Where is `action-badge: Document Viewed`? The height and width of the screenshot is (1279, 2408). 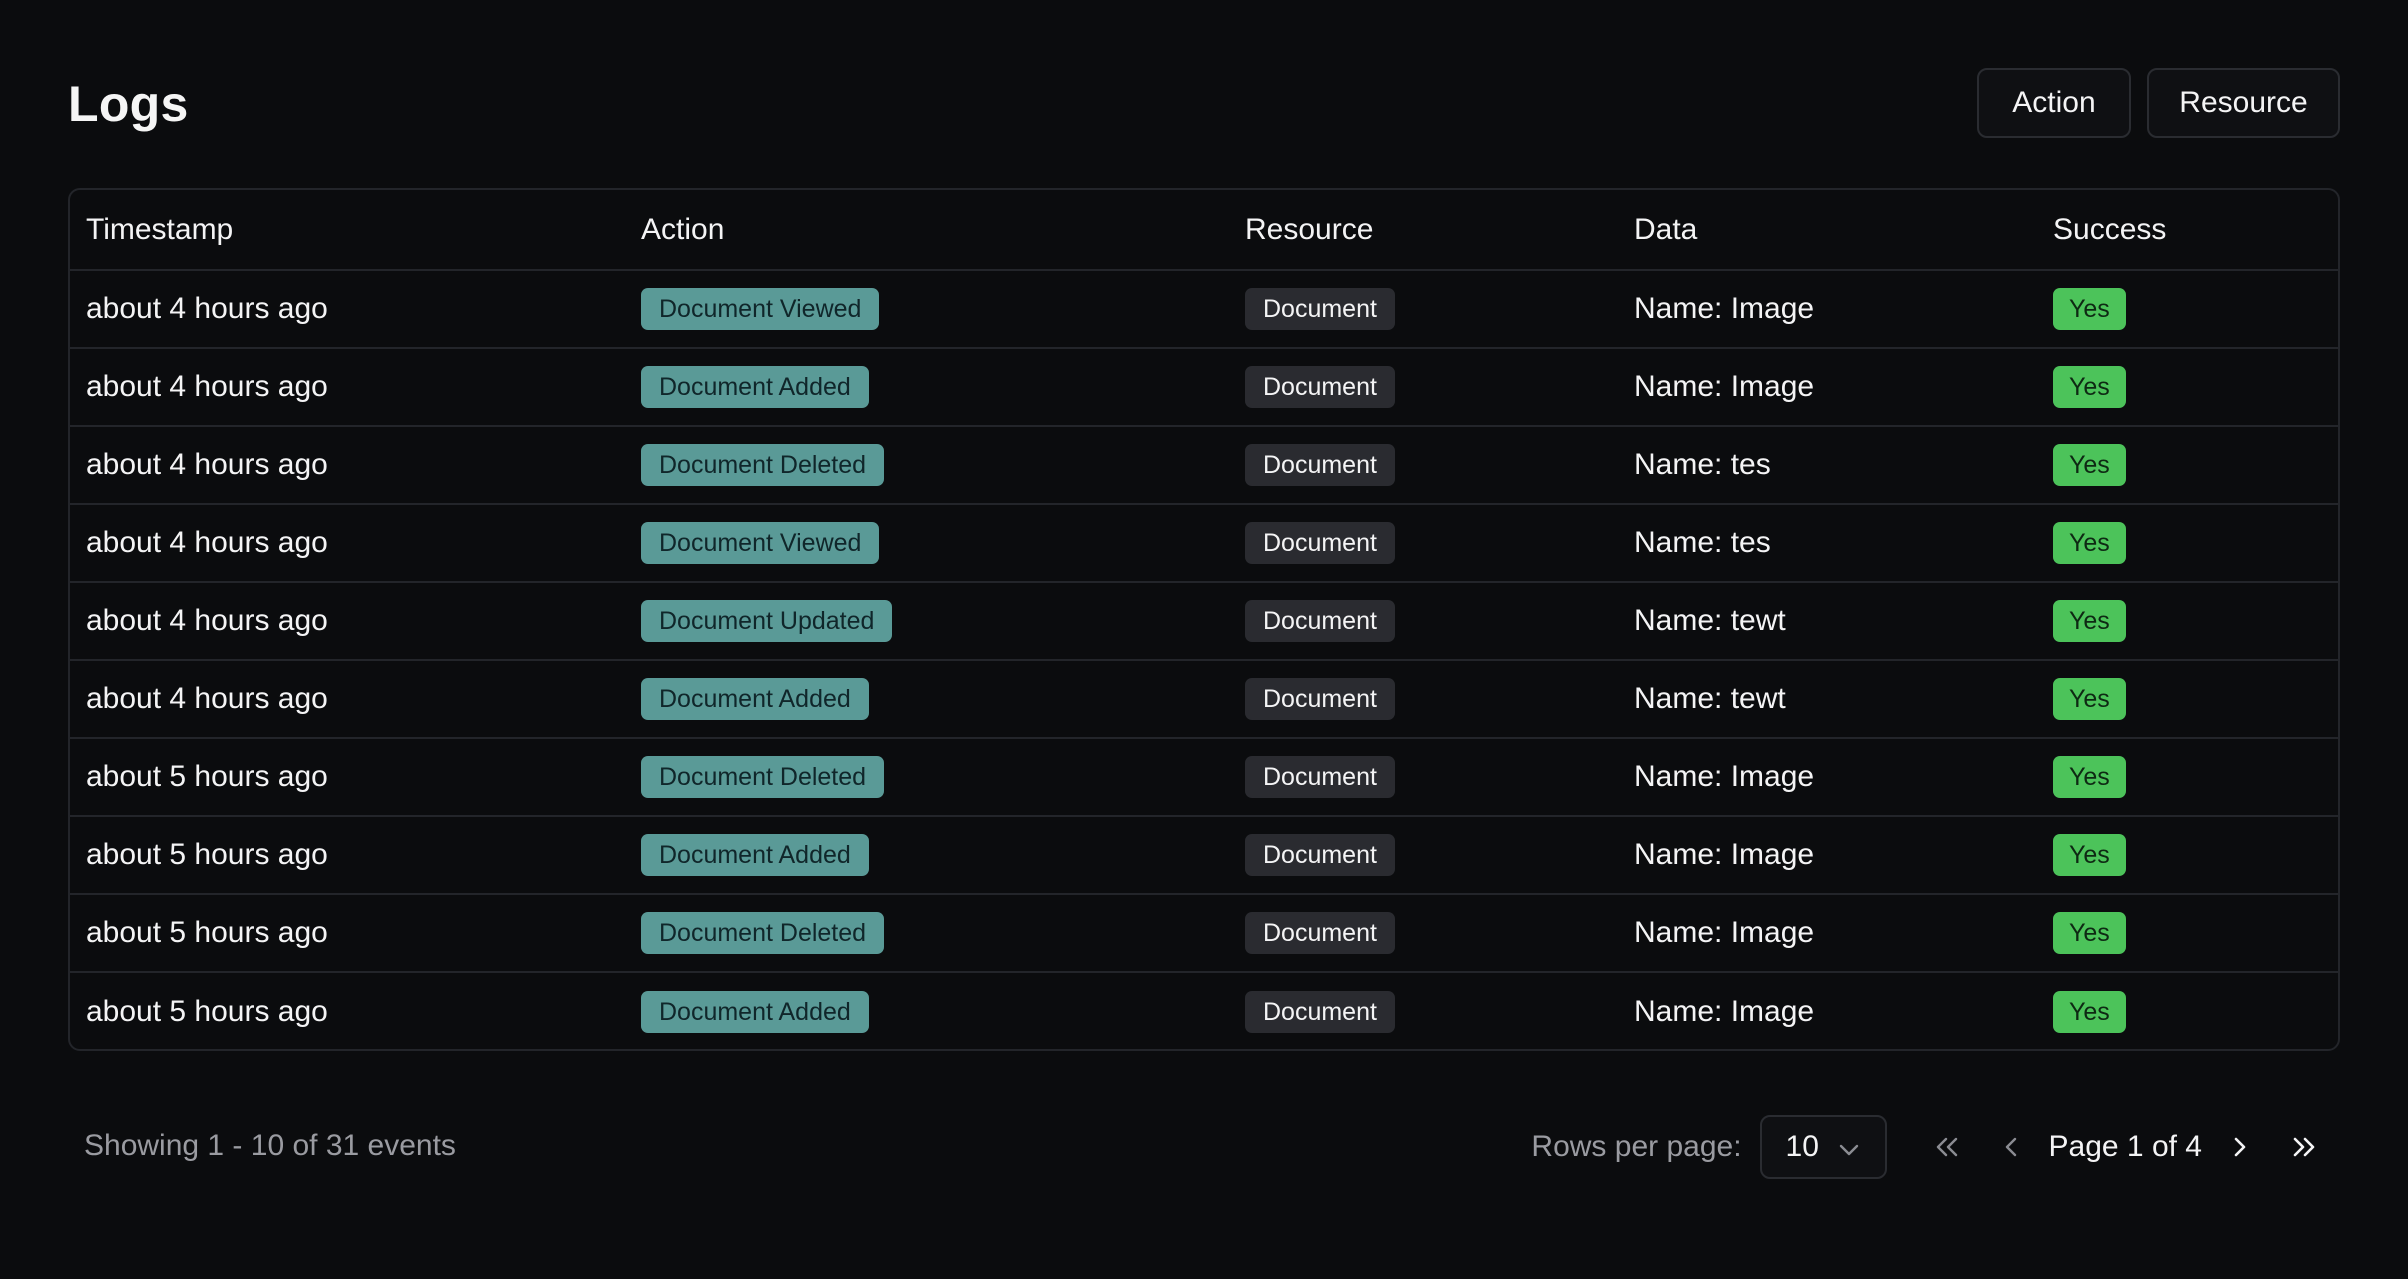
action-badge: Document Viewed is located at coordinates (760, 309).